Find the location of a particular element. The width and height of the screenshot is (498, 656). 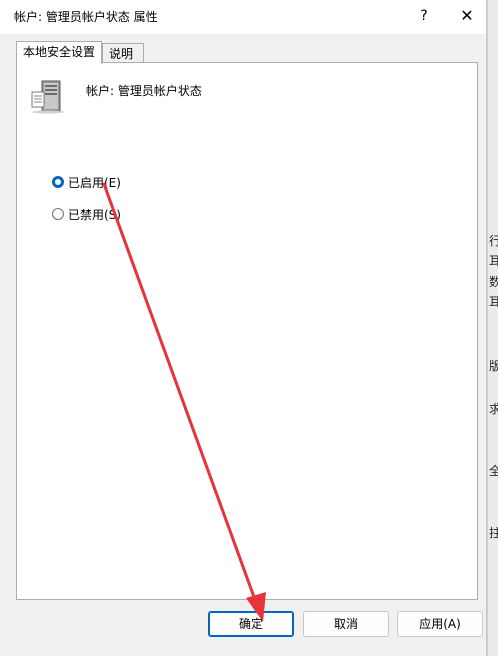

title-bar: 帐户: 管理员帐户状态 属性 ? ✕ is located at coordinates (243, 17).